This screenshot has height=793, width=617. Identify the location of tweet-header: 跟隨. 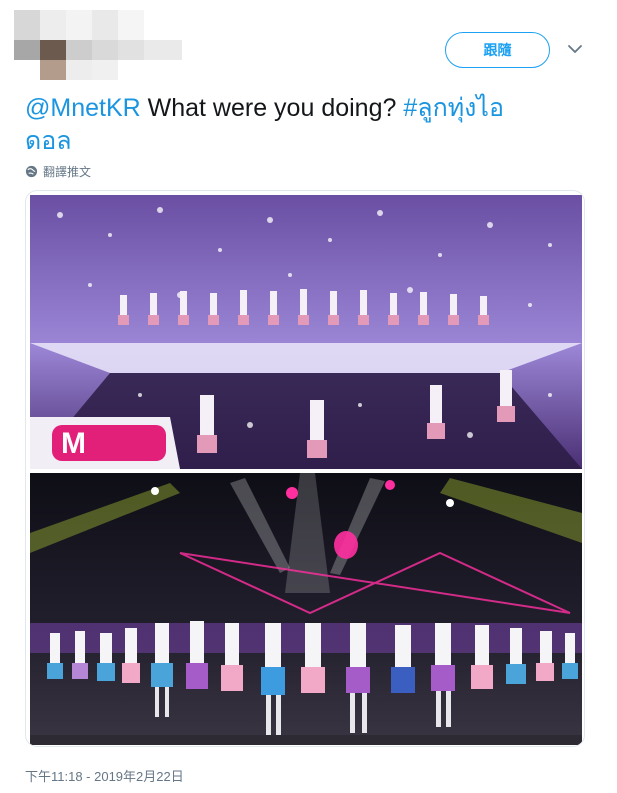
(308, 45).